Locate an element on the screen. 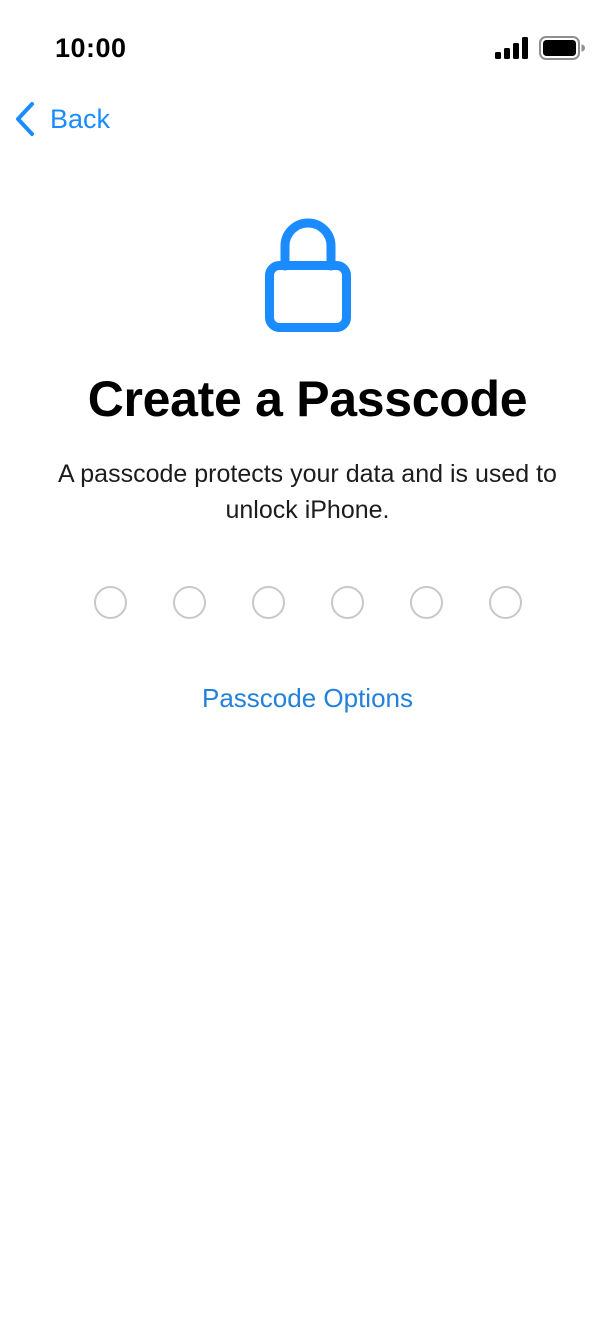 The height and width of the screenshot is (1332, 615). back-button: Back is located at coordinates (62, 119).